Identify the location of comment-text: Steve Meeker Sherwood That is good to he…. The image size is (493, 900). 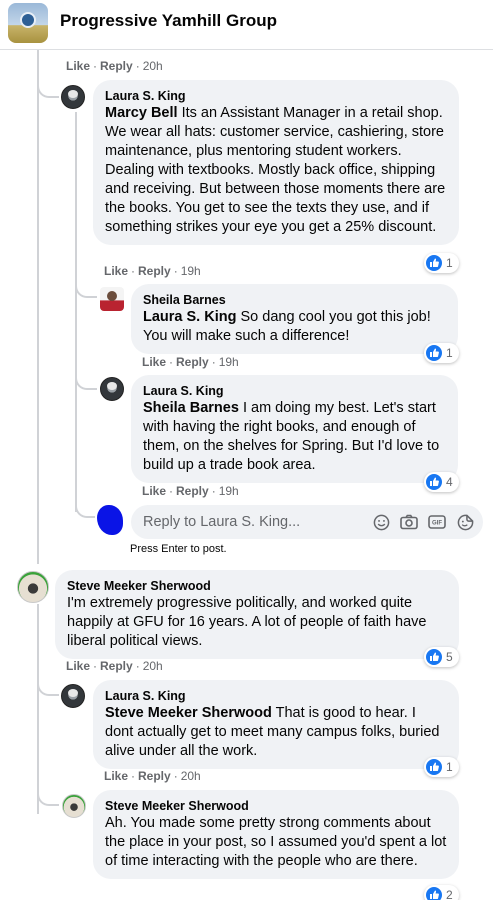
(276, 732).